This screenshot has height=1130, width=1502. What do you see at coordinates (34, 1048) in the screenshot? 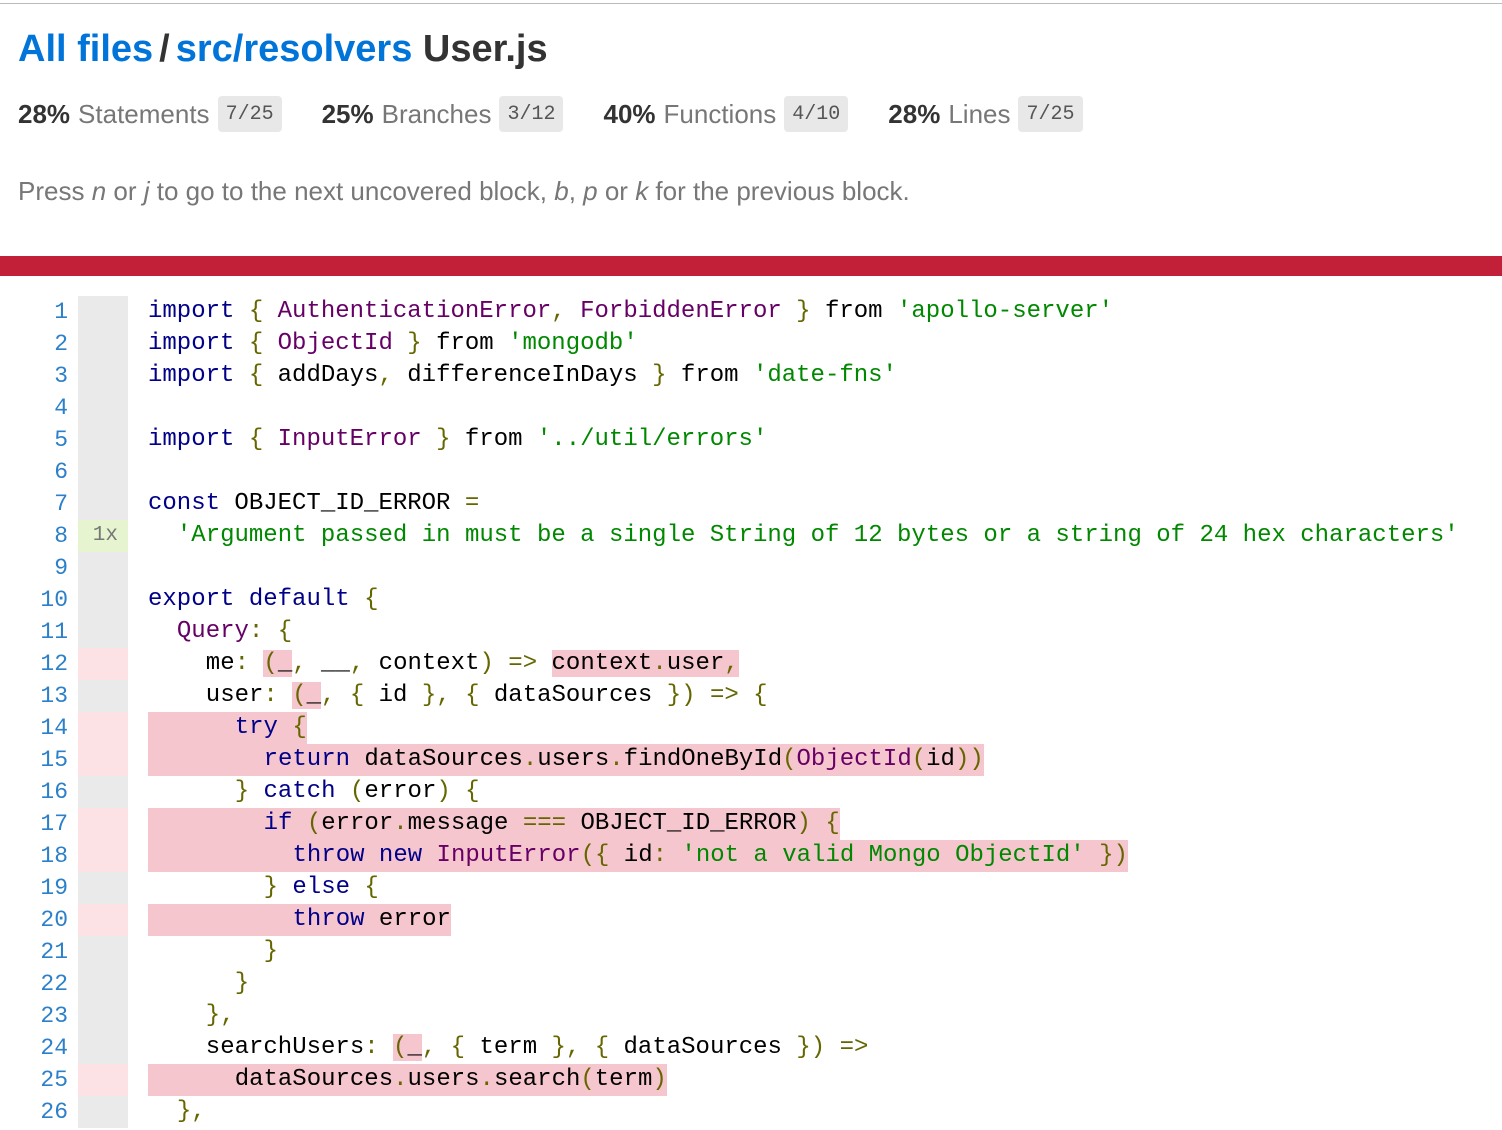
I see `line-number-link: 24` at bounding box center [34, 1048].